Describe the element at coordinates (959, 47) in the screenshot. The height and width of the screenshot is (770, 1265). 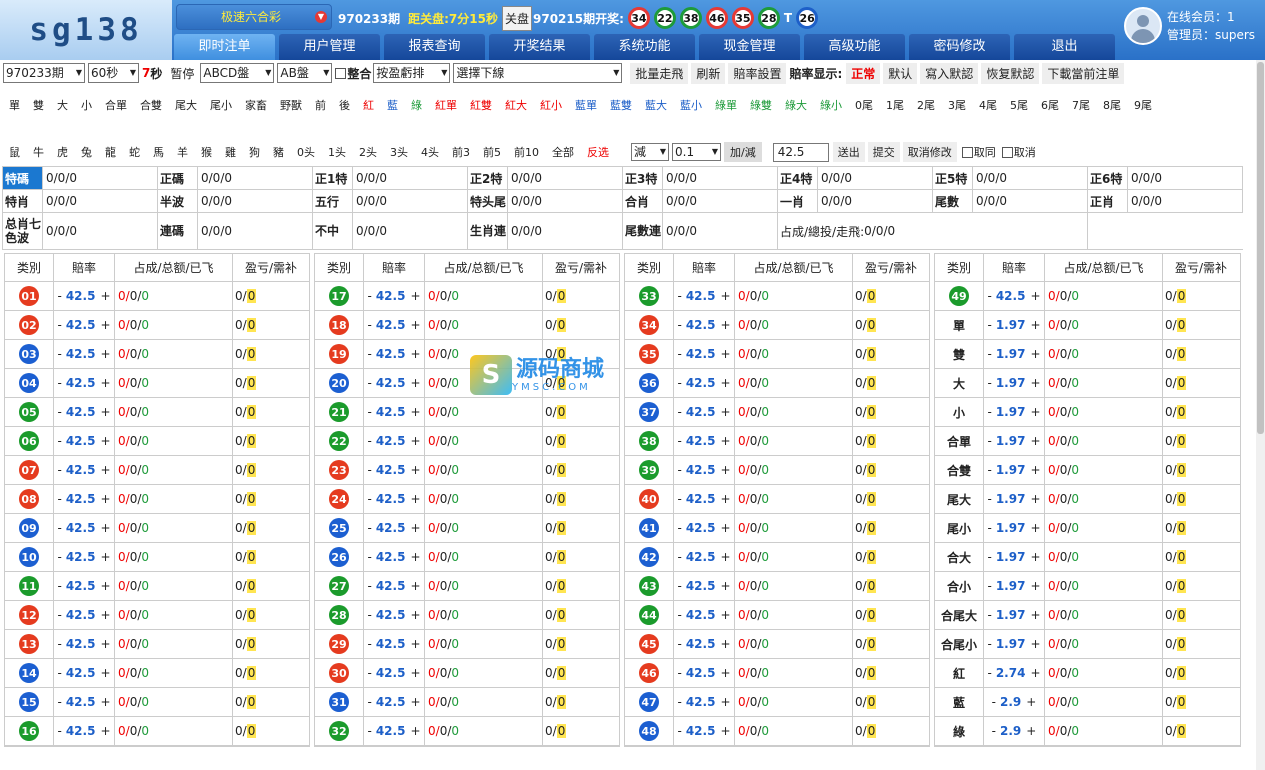
I see `nav-tab: 密码修改` at that location.